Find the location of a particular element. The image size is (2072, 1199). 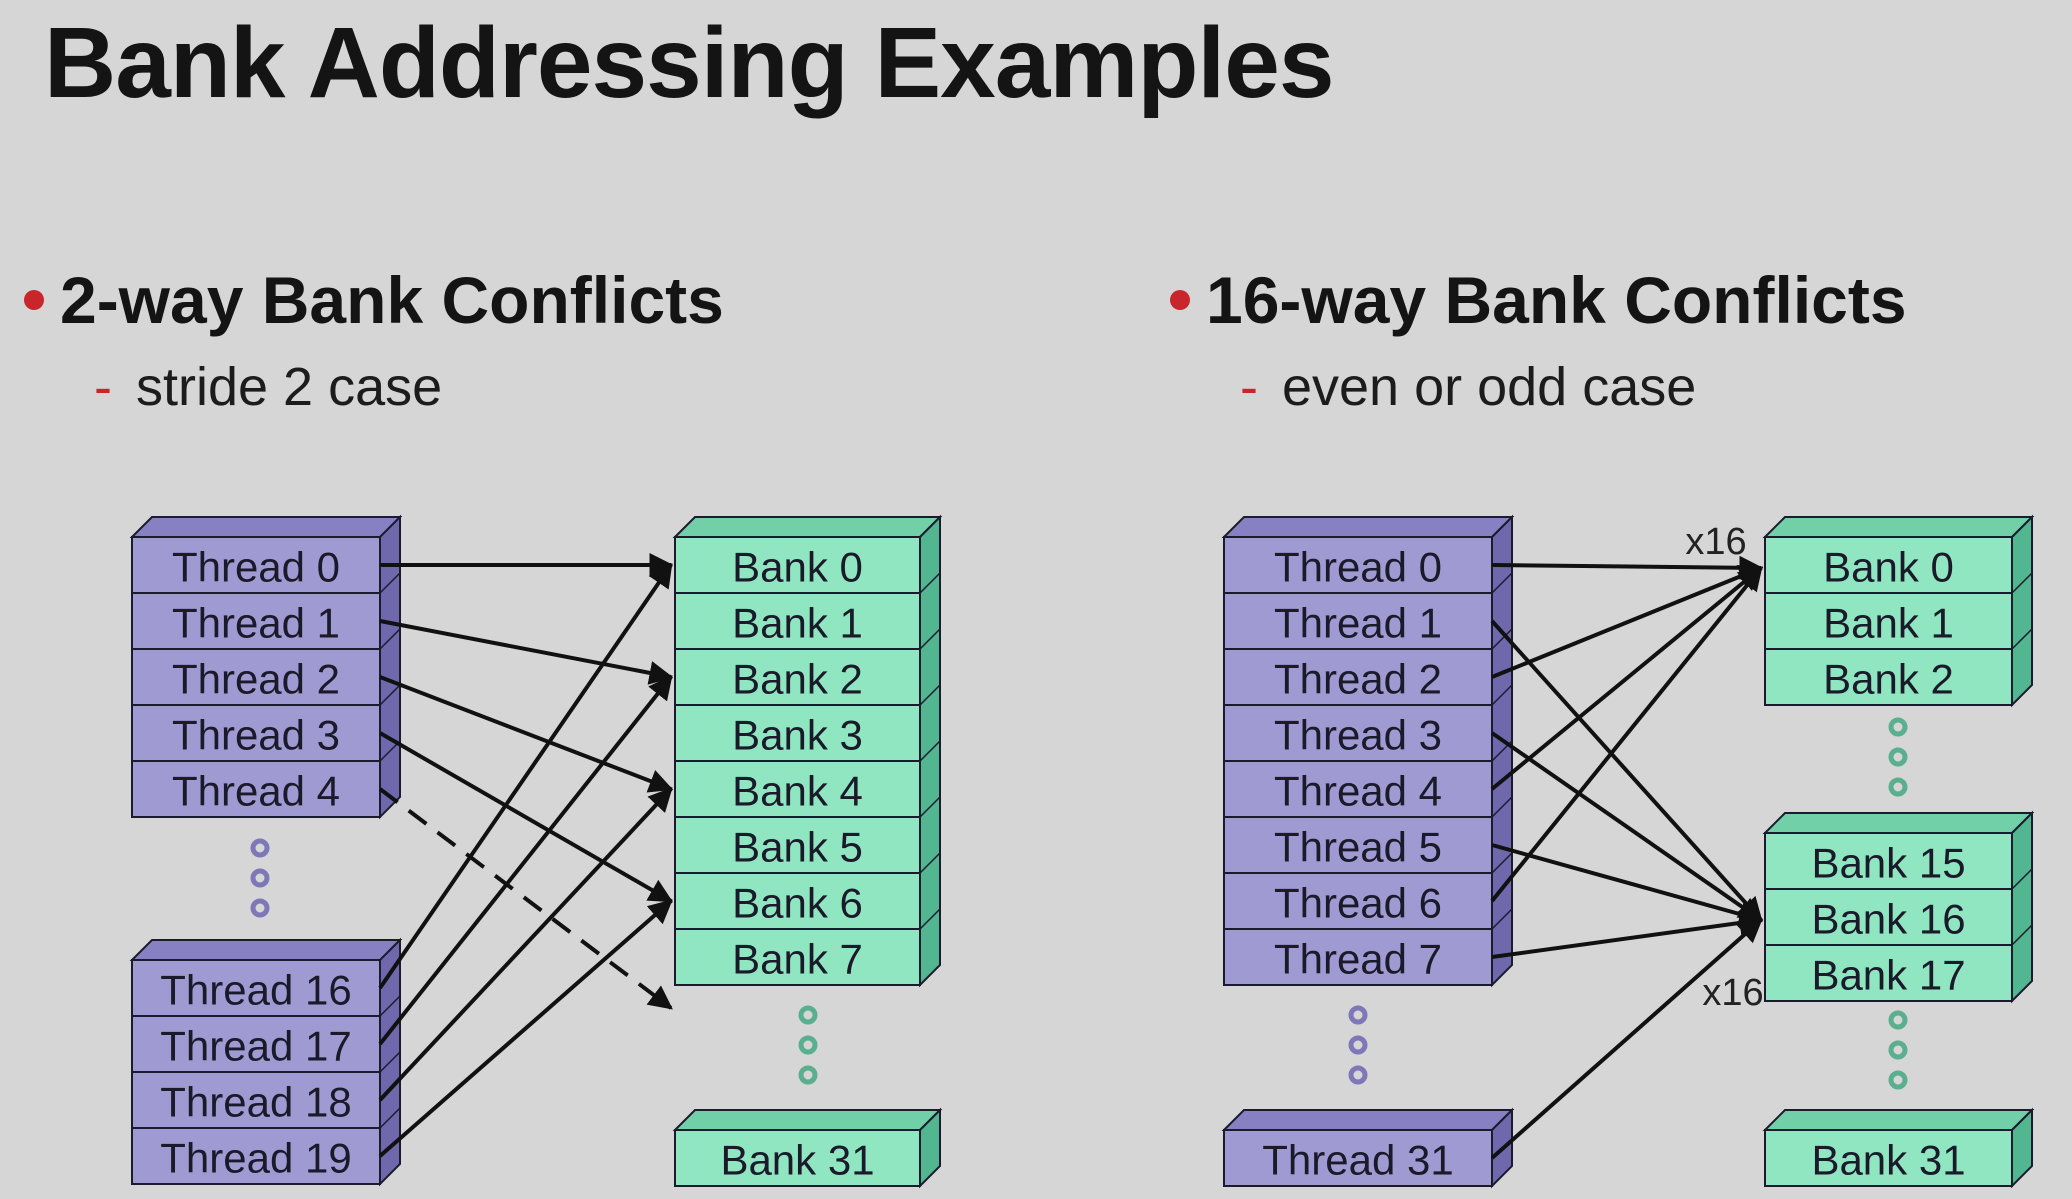

left-bank-label-bank-5: Bank 5 is located at coordinates (797, 847).